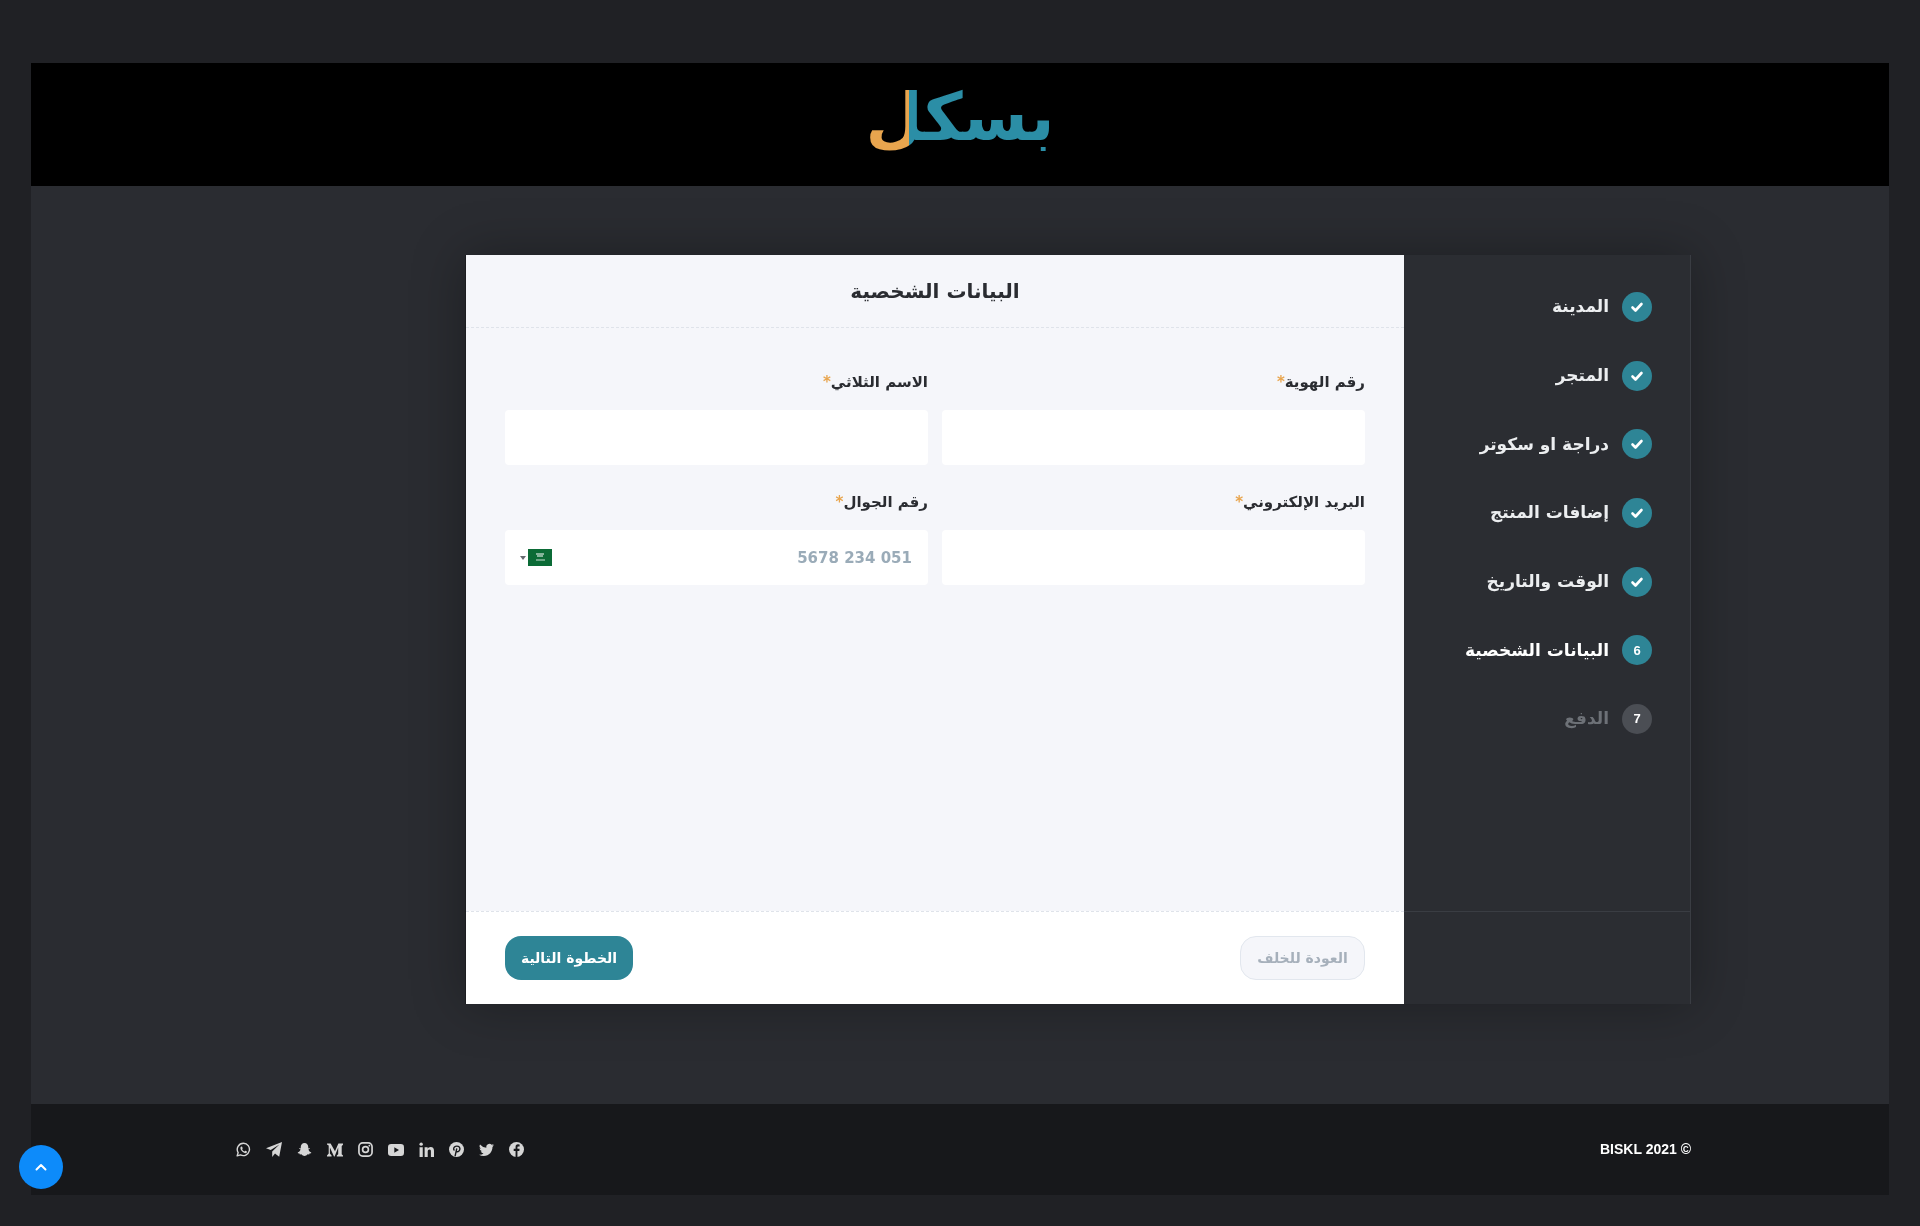 The height and width of the screenshot is (1226, 1920). What do you see at coordinates (881, 502) in the screenshot?
I see `field-label: رقم الجوال*` at bounding box center [881, 502].